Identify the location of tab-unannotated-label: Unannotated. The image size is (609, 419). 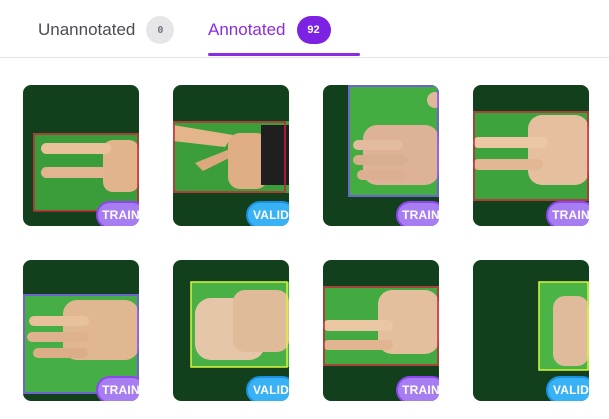
(87, 29).